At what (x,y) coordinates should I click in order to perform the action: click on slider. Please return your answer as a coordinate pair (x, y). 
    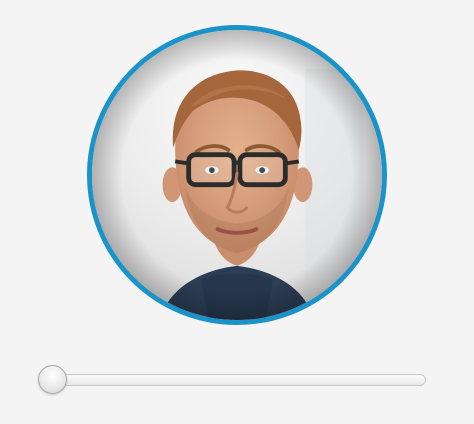
    Looking at the image, I should click on (234, 380).